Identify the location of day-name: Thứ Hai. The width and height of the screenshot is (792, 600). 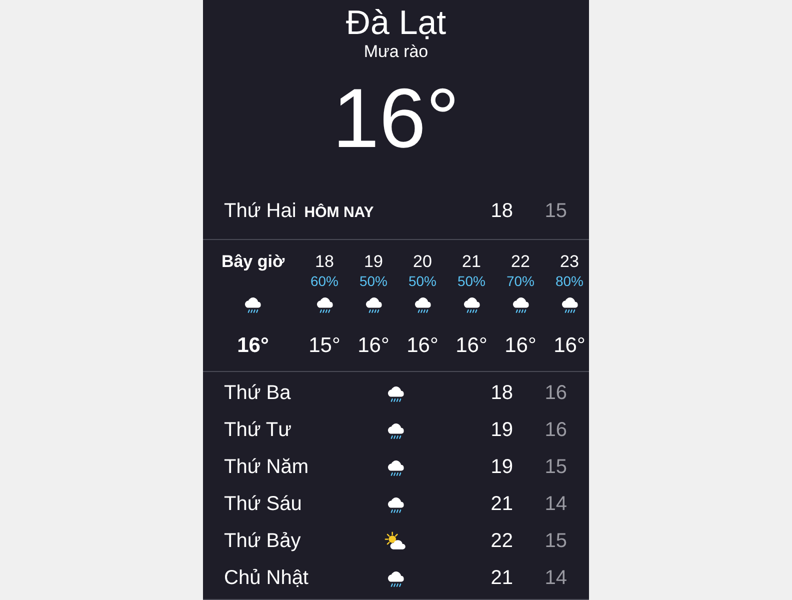
(260, 211).